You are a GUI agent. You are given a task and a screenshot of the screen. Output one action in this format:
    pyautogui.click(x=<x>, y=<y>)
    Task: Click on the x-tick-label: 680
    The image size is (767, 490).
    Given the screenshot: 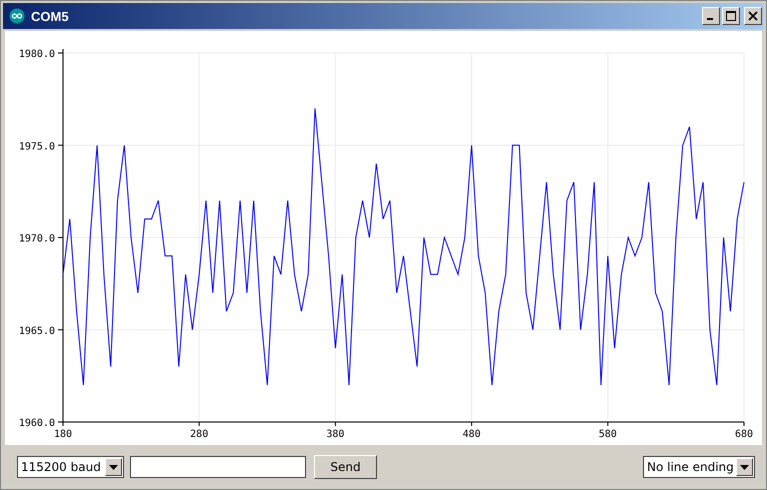 What is the action you would take?
    pyautogui.click(x=744, y=434)
    